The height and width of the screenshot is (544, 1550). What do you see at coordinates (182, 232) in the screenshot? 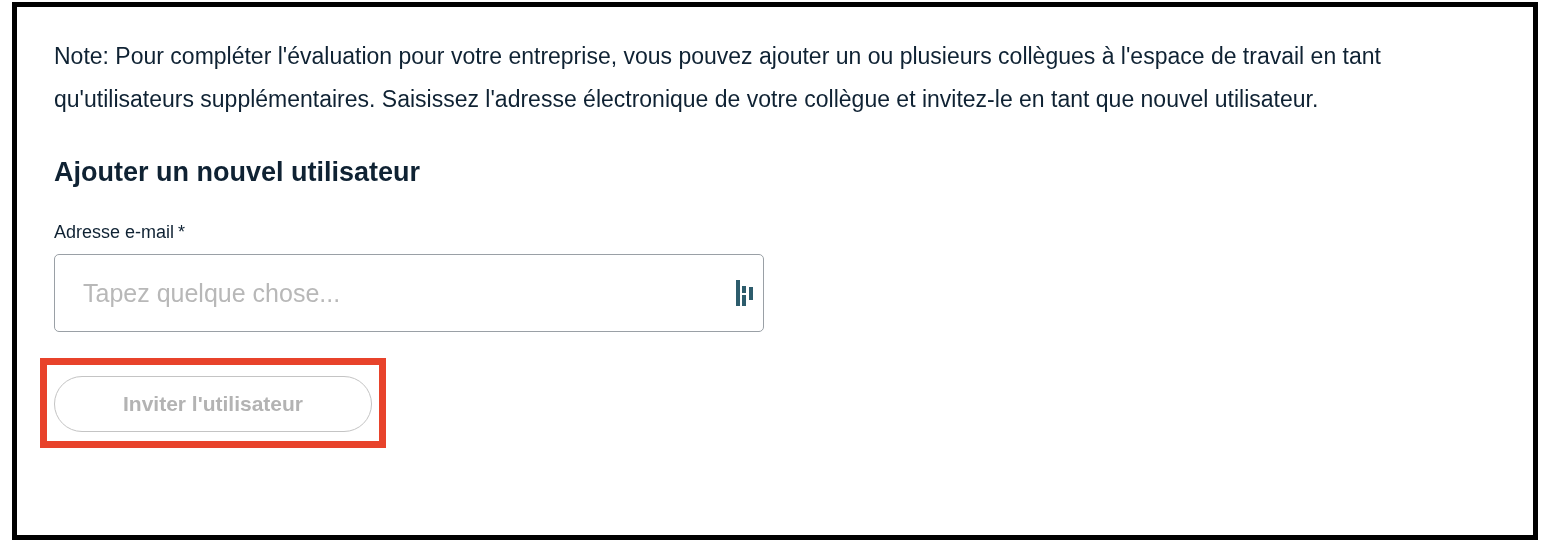
I see `required-mark: *` at bounding box center [182, 232].